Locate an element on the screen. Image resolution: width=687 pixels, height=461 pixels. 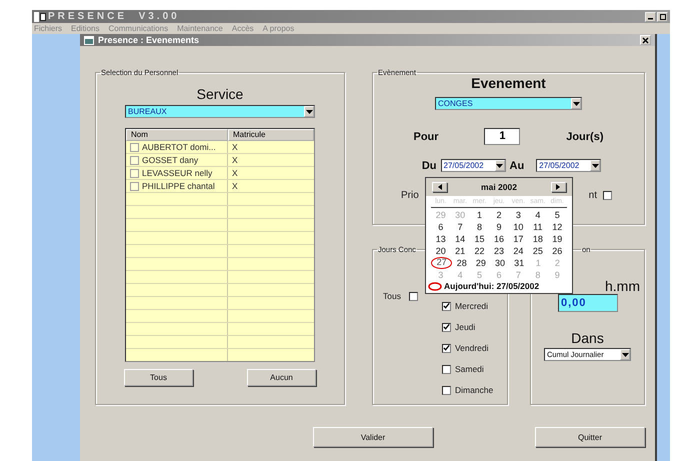
calendar-day: 31 is located at coordinates (519, 263).